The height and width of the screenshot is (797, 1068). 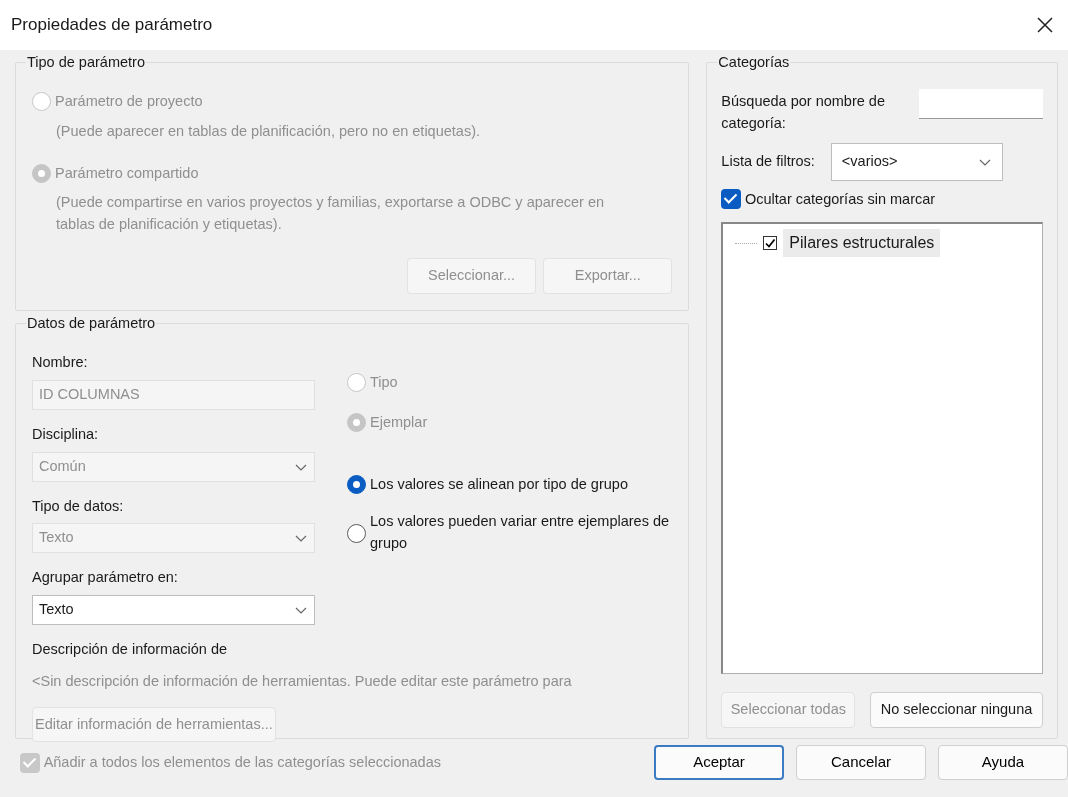 What do you see at coordinates (384, 382) in the screenshot?
I see `radio-label: Tipo` at bounding box center [384, 382].